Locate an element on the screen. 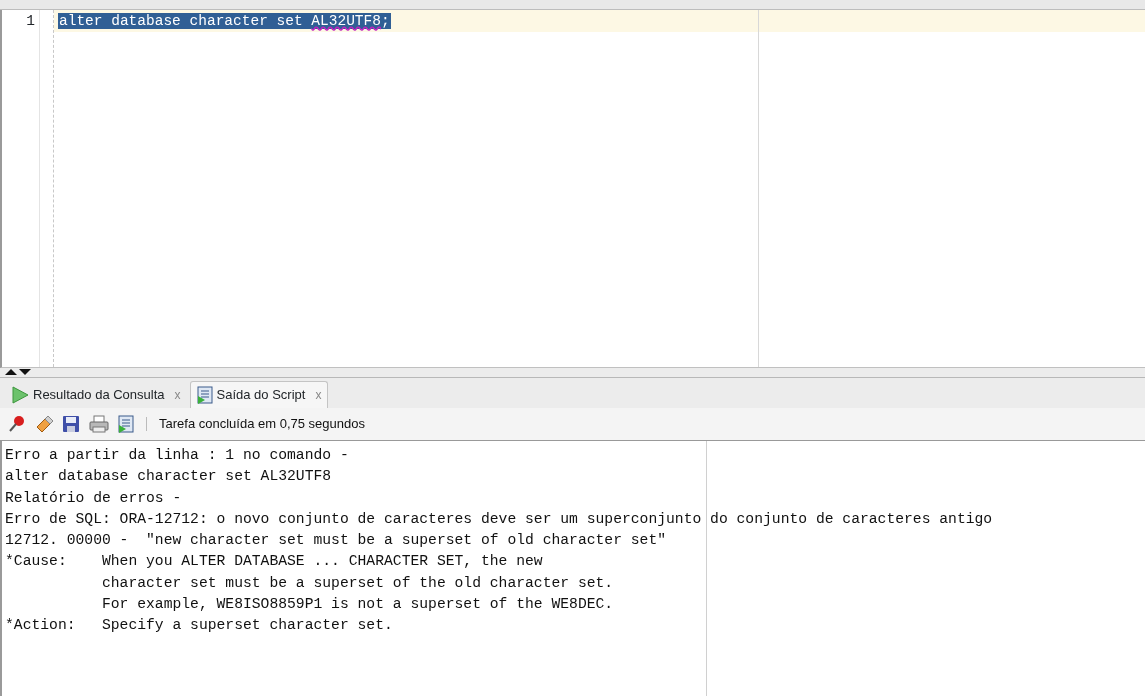 Image resolution: width=1145 pixels, height=696 pixels. status-text: Tarefa concluída em 0,75 segundos is located at coordinates (262, 424).